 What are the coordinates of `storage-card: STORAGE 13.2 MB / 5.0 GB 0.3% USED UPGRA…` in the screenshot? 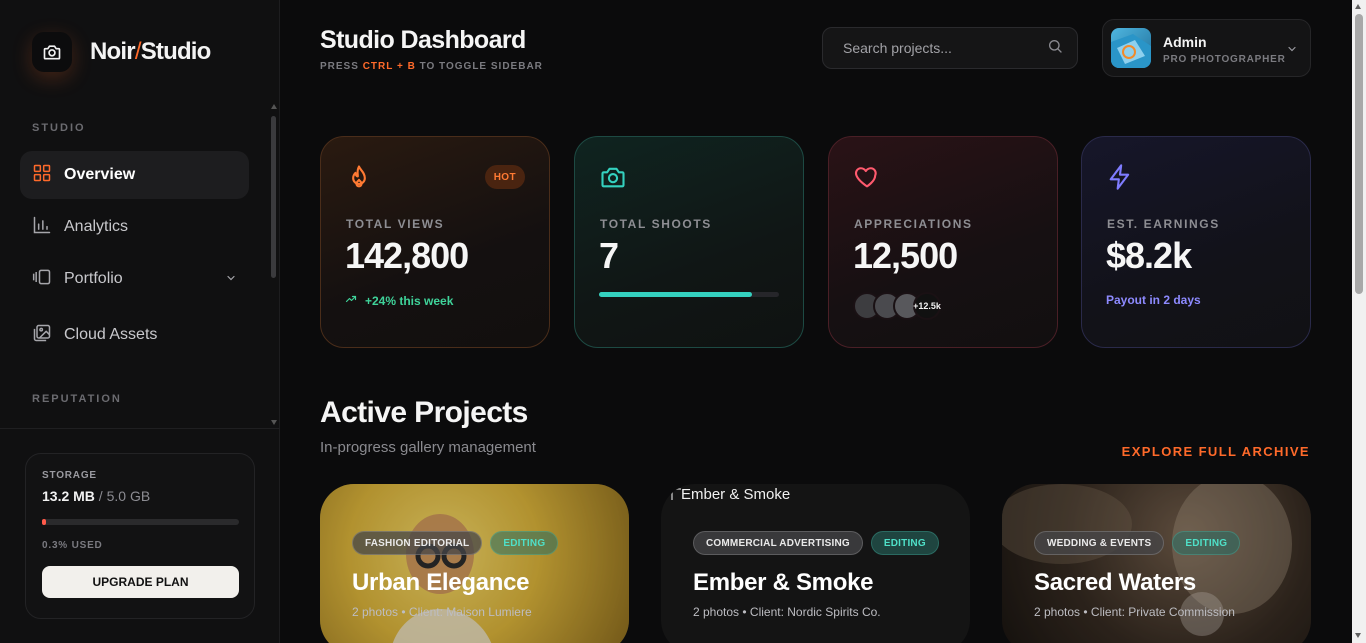 It's located at (140, 536).